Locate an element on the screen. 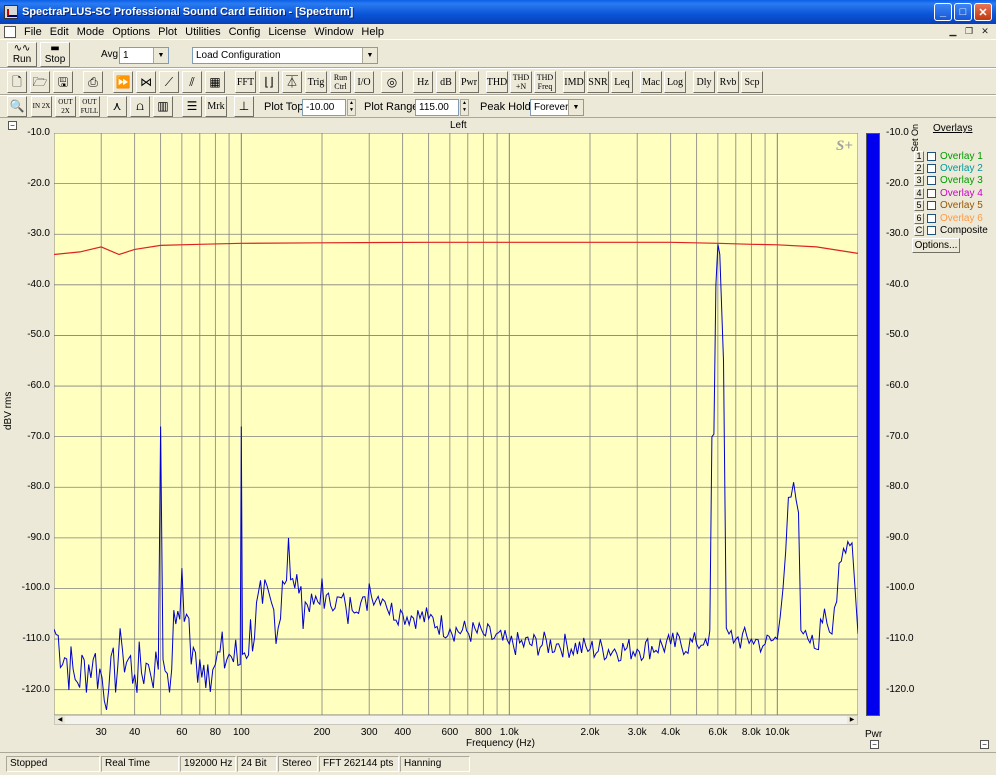  trigger-button: Trig is located at coordinates (316, 82).